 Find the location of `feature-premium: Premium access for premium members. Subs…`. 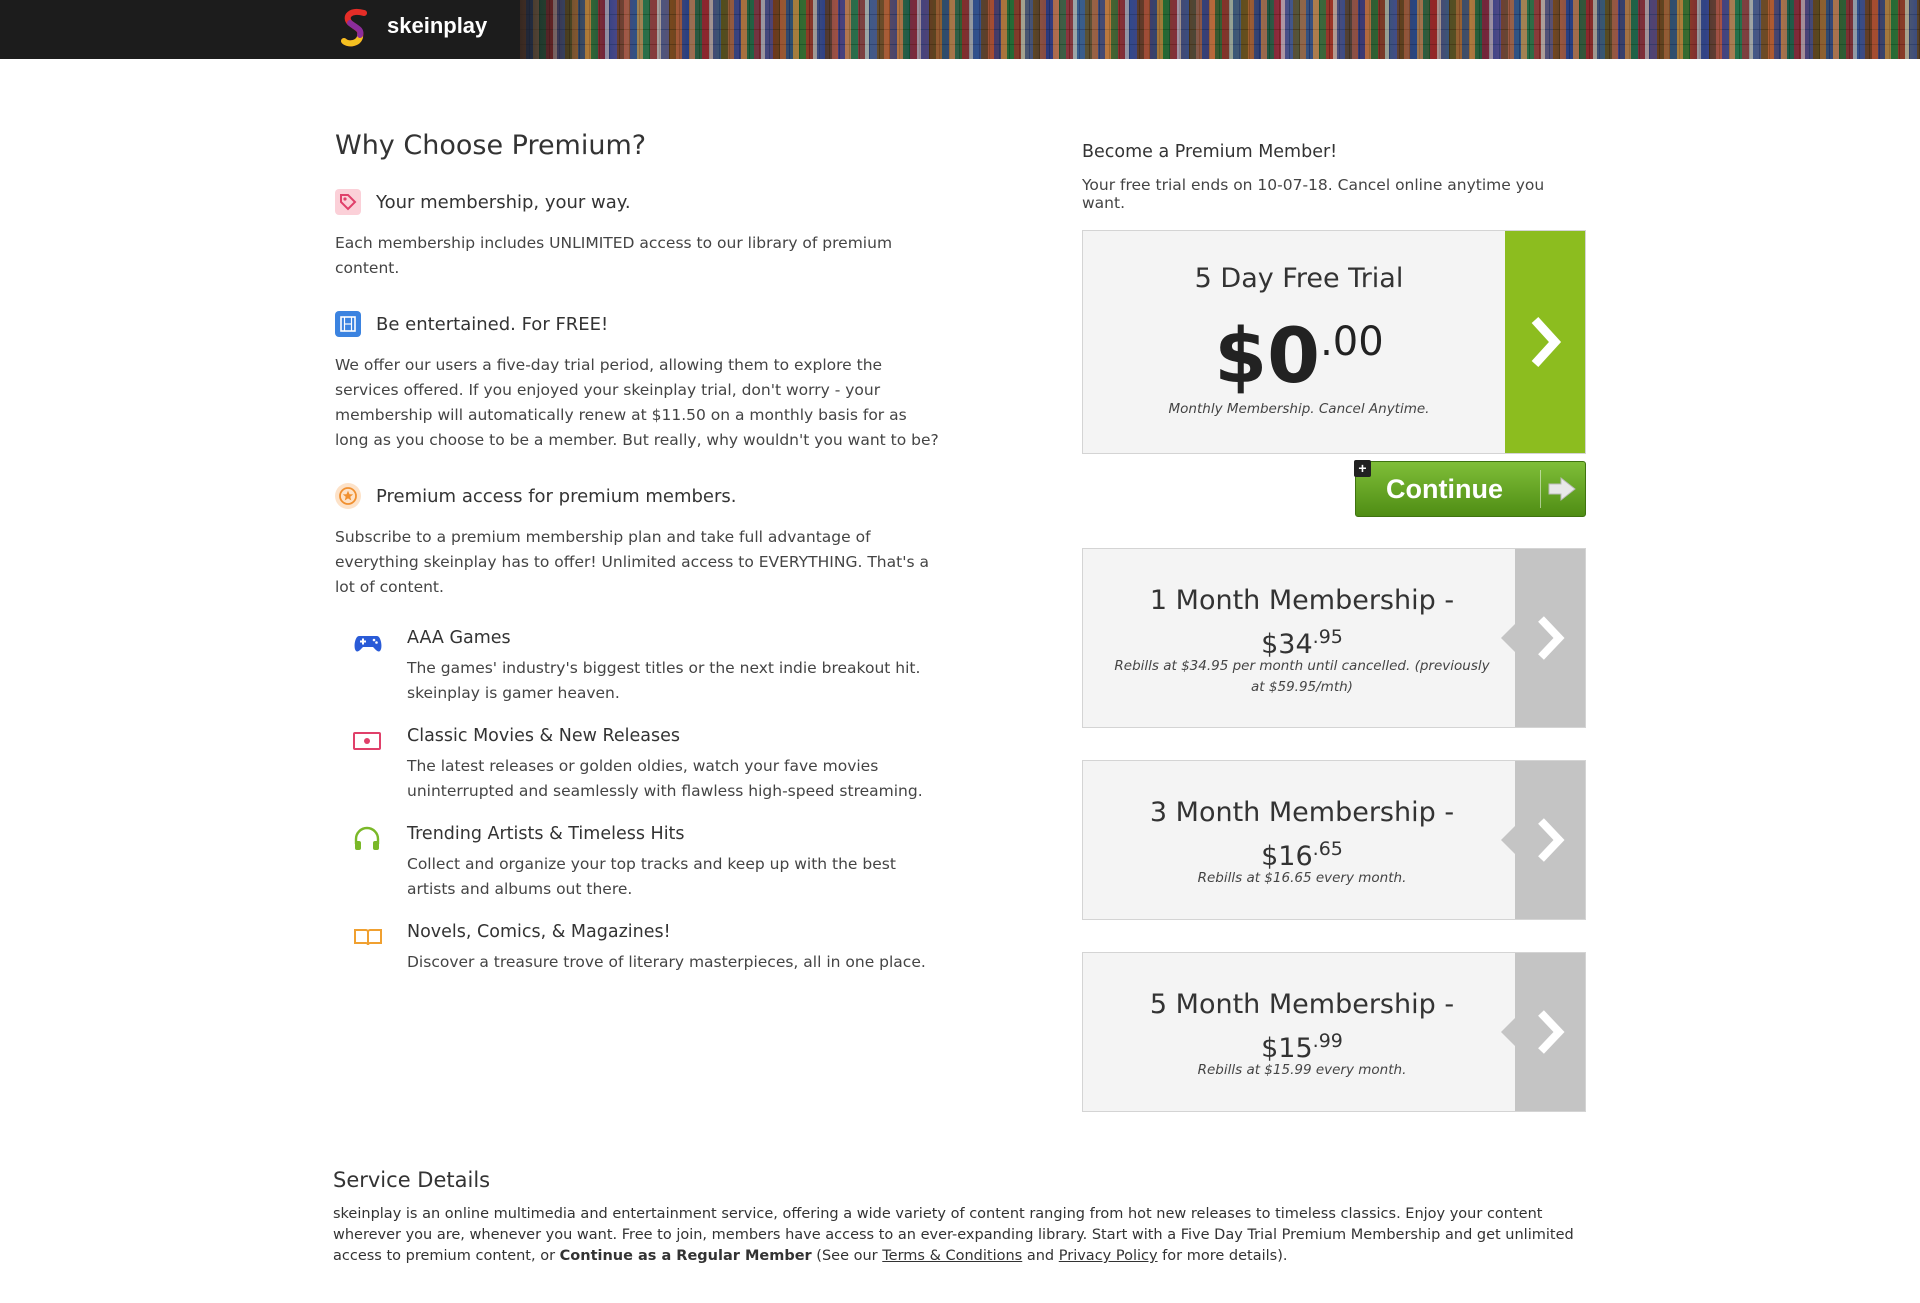

feature-premium: Premium access for premium members. Subs… is located at coordinates (645, 540).